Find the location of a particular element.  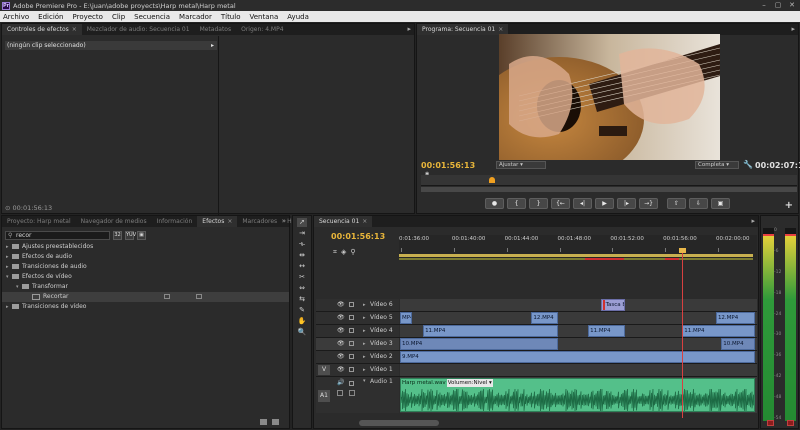

go-to-out-button: →} is located at coordinates (648, 203).